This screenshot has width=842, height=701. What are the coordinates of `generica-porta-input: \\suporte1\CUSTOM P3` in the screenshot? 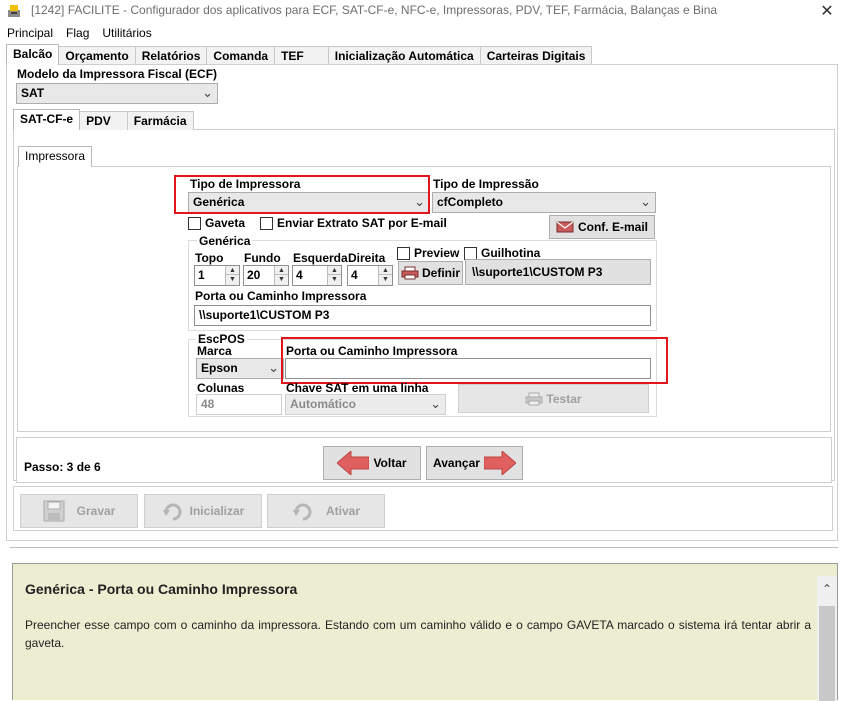 It's located at (422, 315).